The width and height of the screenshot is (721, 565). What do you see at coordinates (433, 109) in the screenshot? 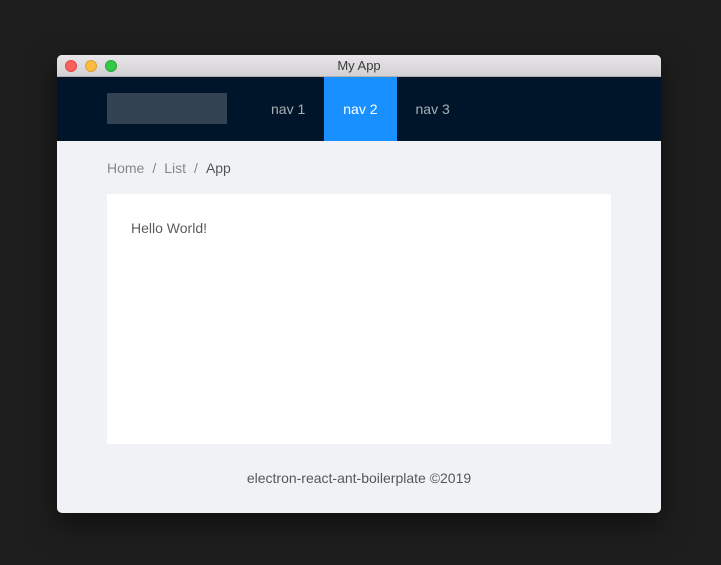
I see `nav-item-3: nav 3` at bounding box center [433, 109].